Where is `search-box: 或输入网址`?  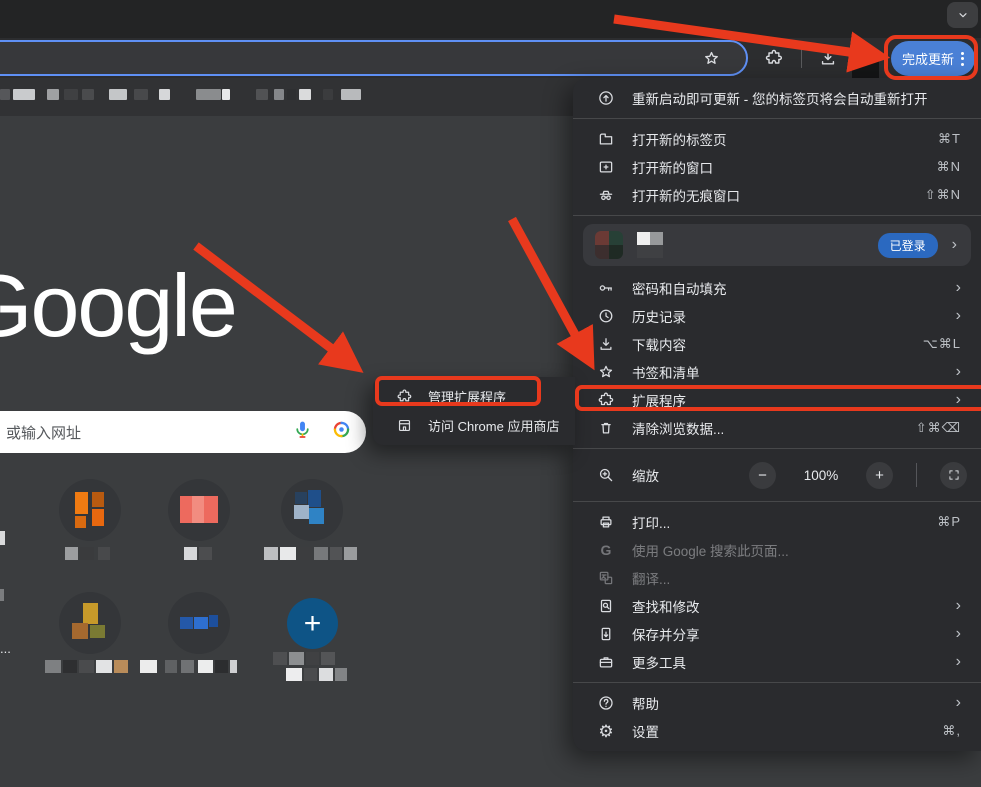
search-box: 或输入网址 is located at coordinates (183, 432).